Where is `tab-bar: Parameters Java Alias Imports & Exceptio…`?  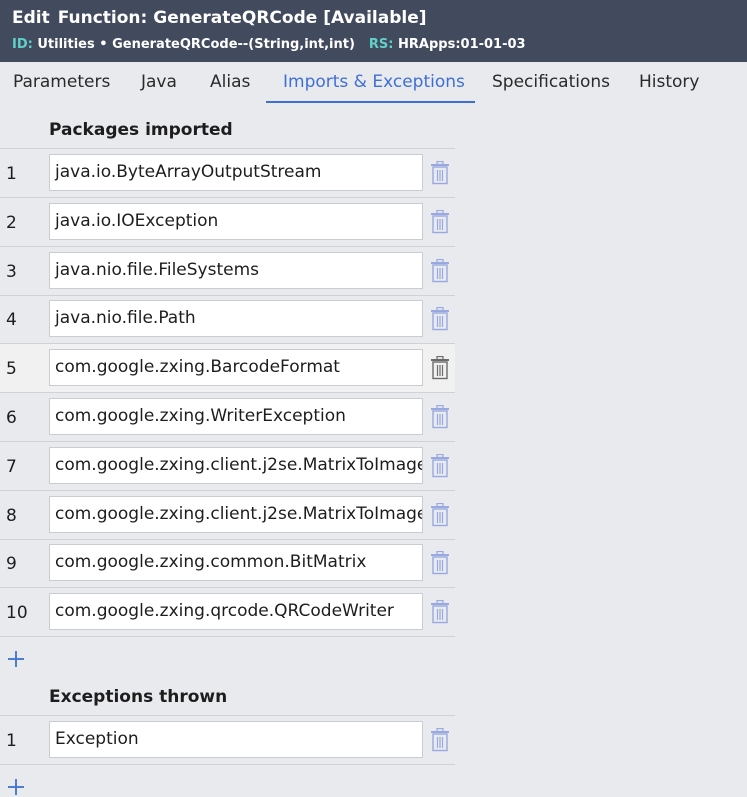
tab-bar: Parameters Java Alias Imports & Exceptio… is located at coordinates (373, 83).